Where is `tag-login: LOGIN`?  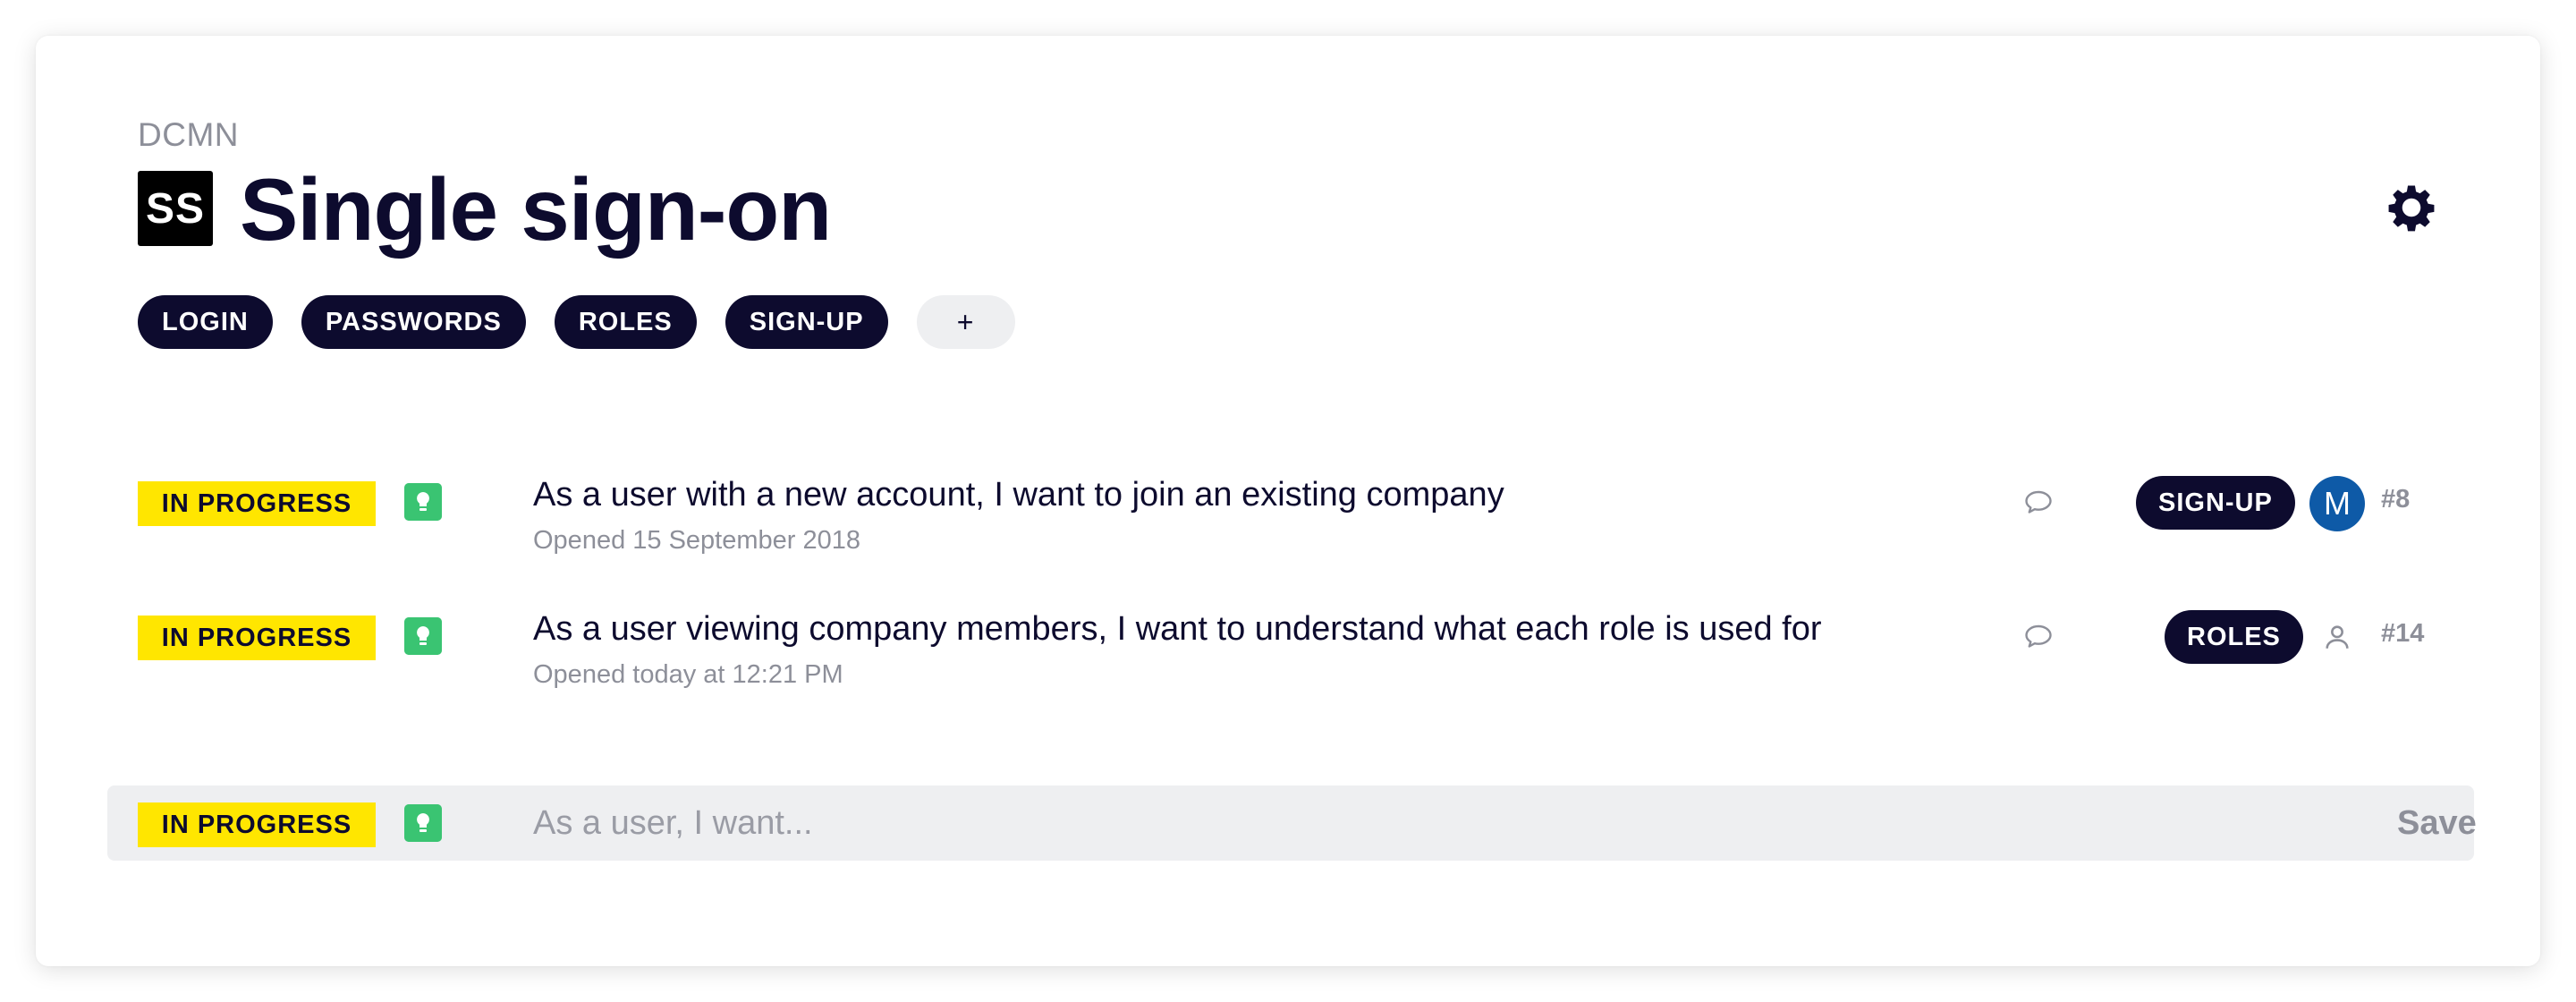
tag-login: LOGIN is located at coordinates (205, 322).